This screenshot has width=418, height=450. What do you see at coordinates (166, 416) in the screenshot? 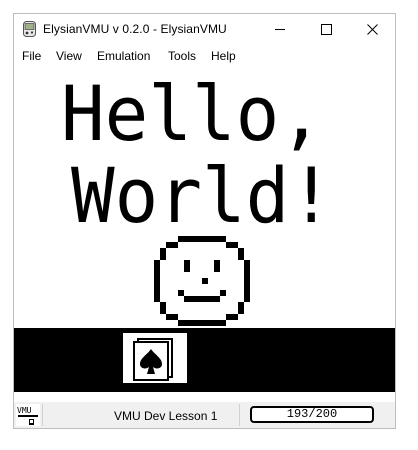
I see `status-lesson-name: VMU Dev Lesson 1` at bounding box center [166, 416].